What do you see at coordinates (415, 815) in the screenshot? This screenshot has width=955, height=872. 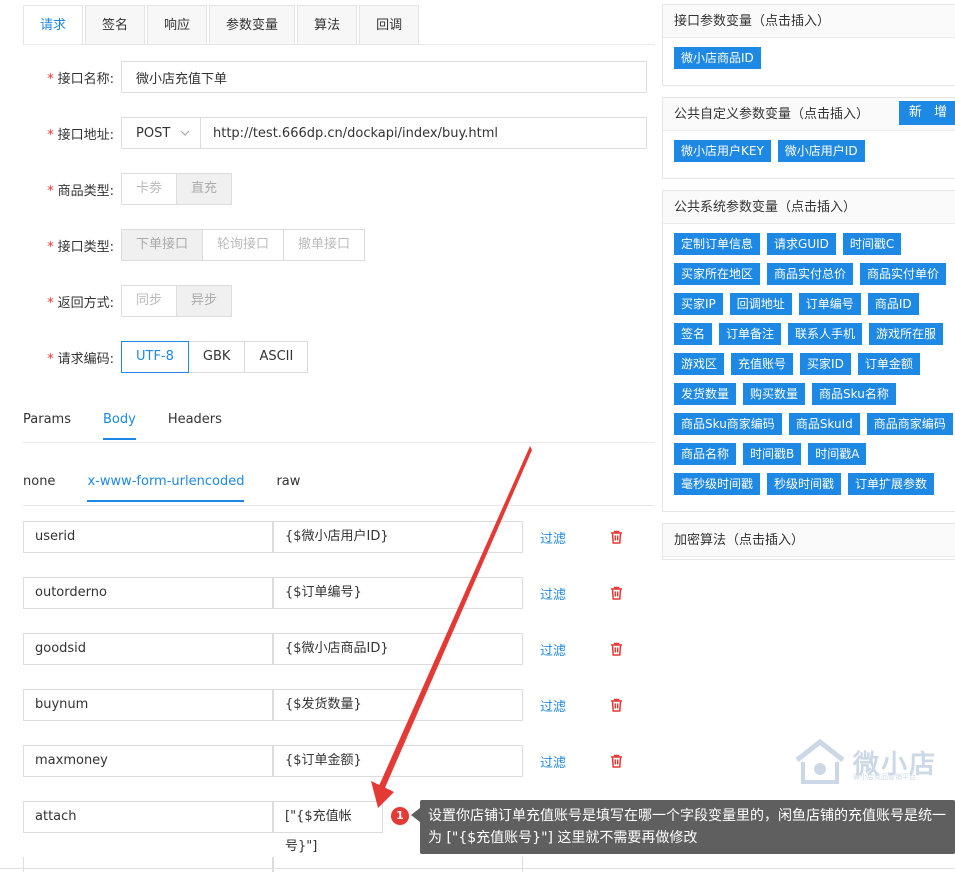 I see `tooltip-pointer` at bounding box center [415, 815].